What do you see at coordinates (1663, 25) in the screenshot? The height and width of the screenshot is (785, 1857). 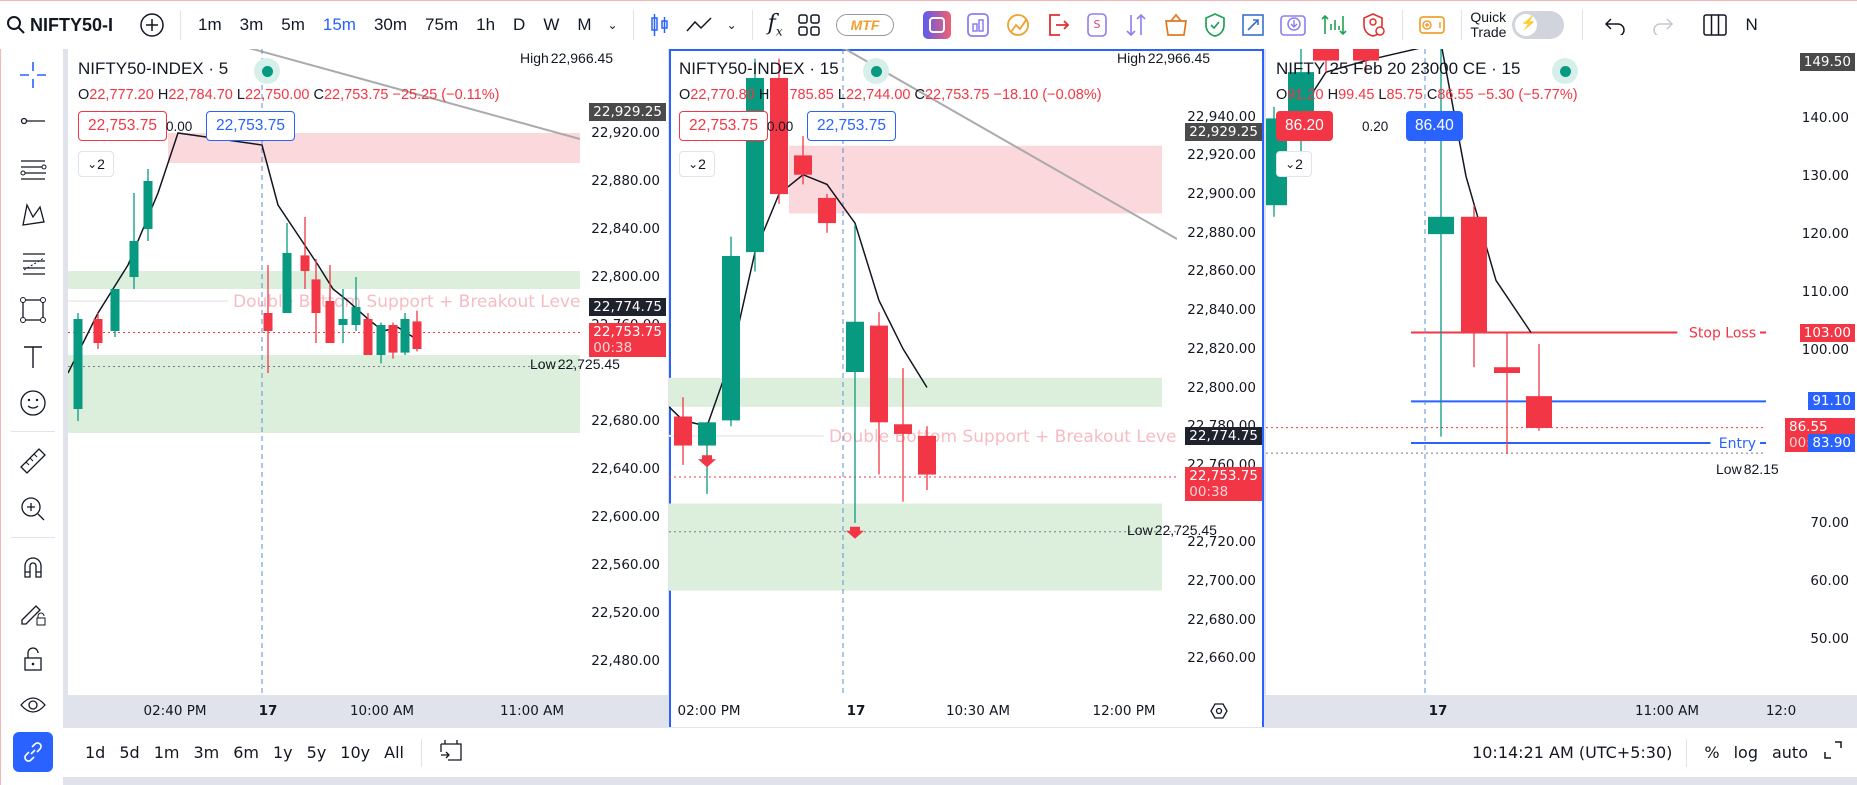 I see `redo-button` at bounding box center [1663, 25].